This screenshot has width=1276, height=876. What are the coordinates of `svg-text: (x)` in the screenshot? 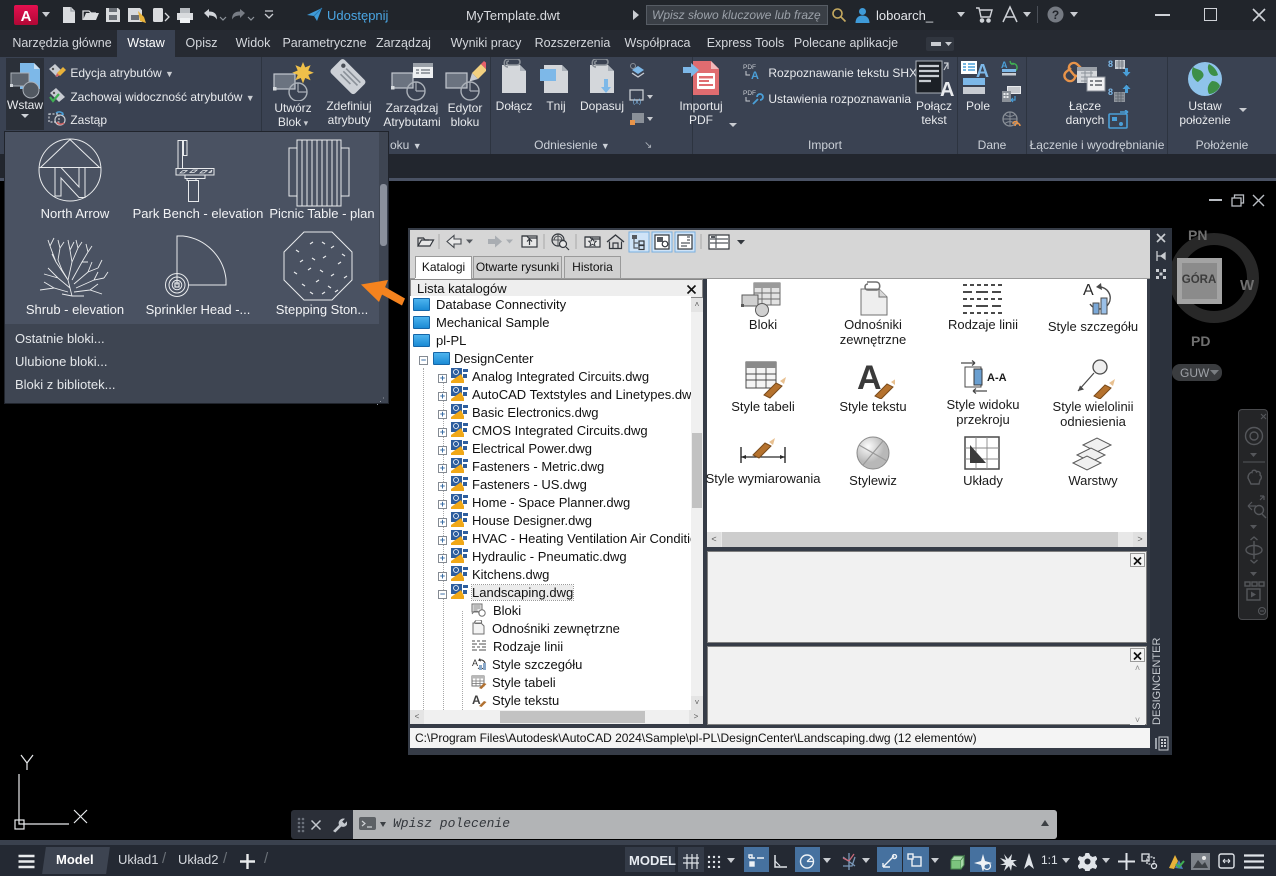 It's located at (637, 102).